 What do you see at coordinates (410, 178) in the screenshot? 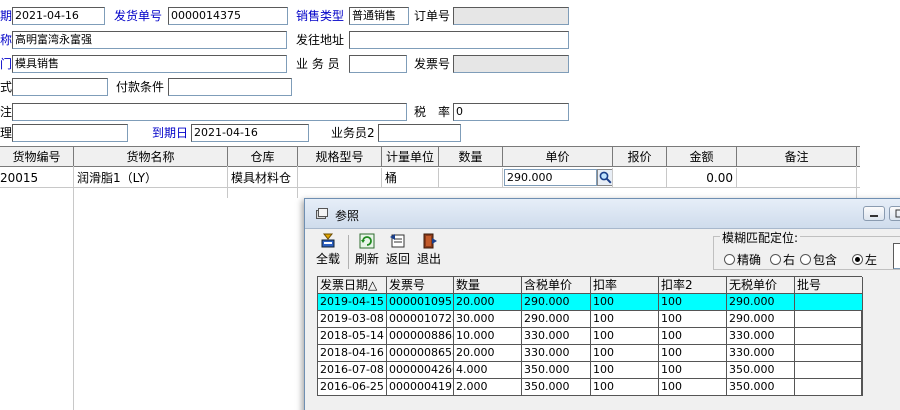
I see `cell-unit: 桶` at bounding box center [410, 178].